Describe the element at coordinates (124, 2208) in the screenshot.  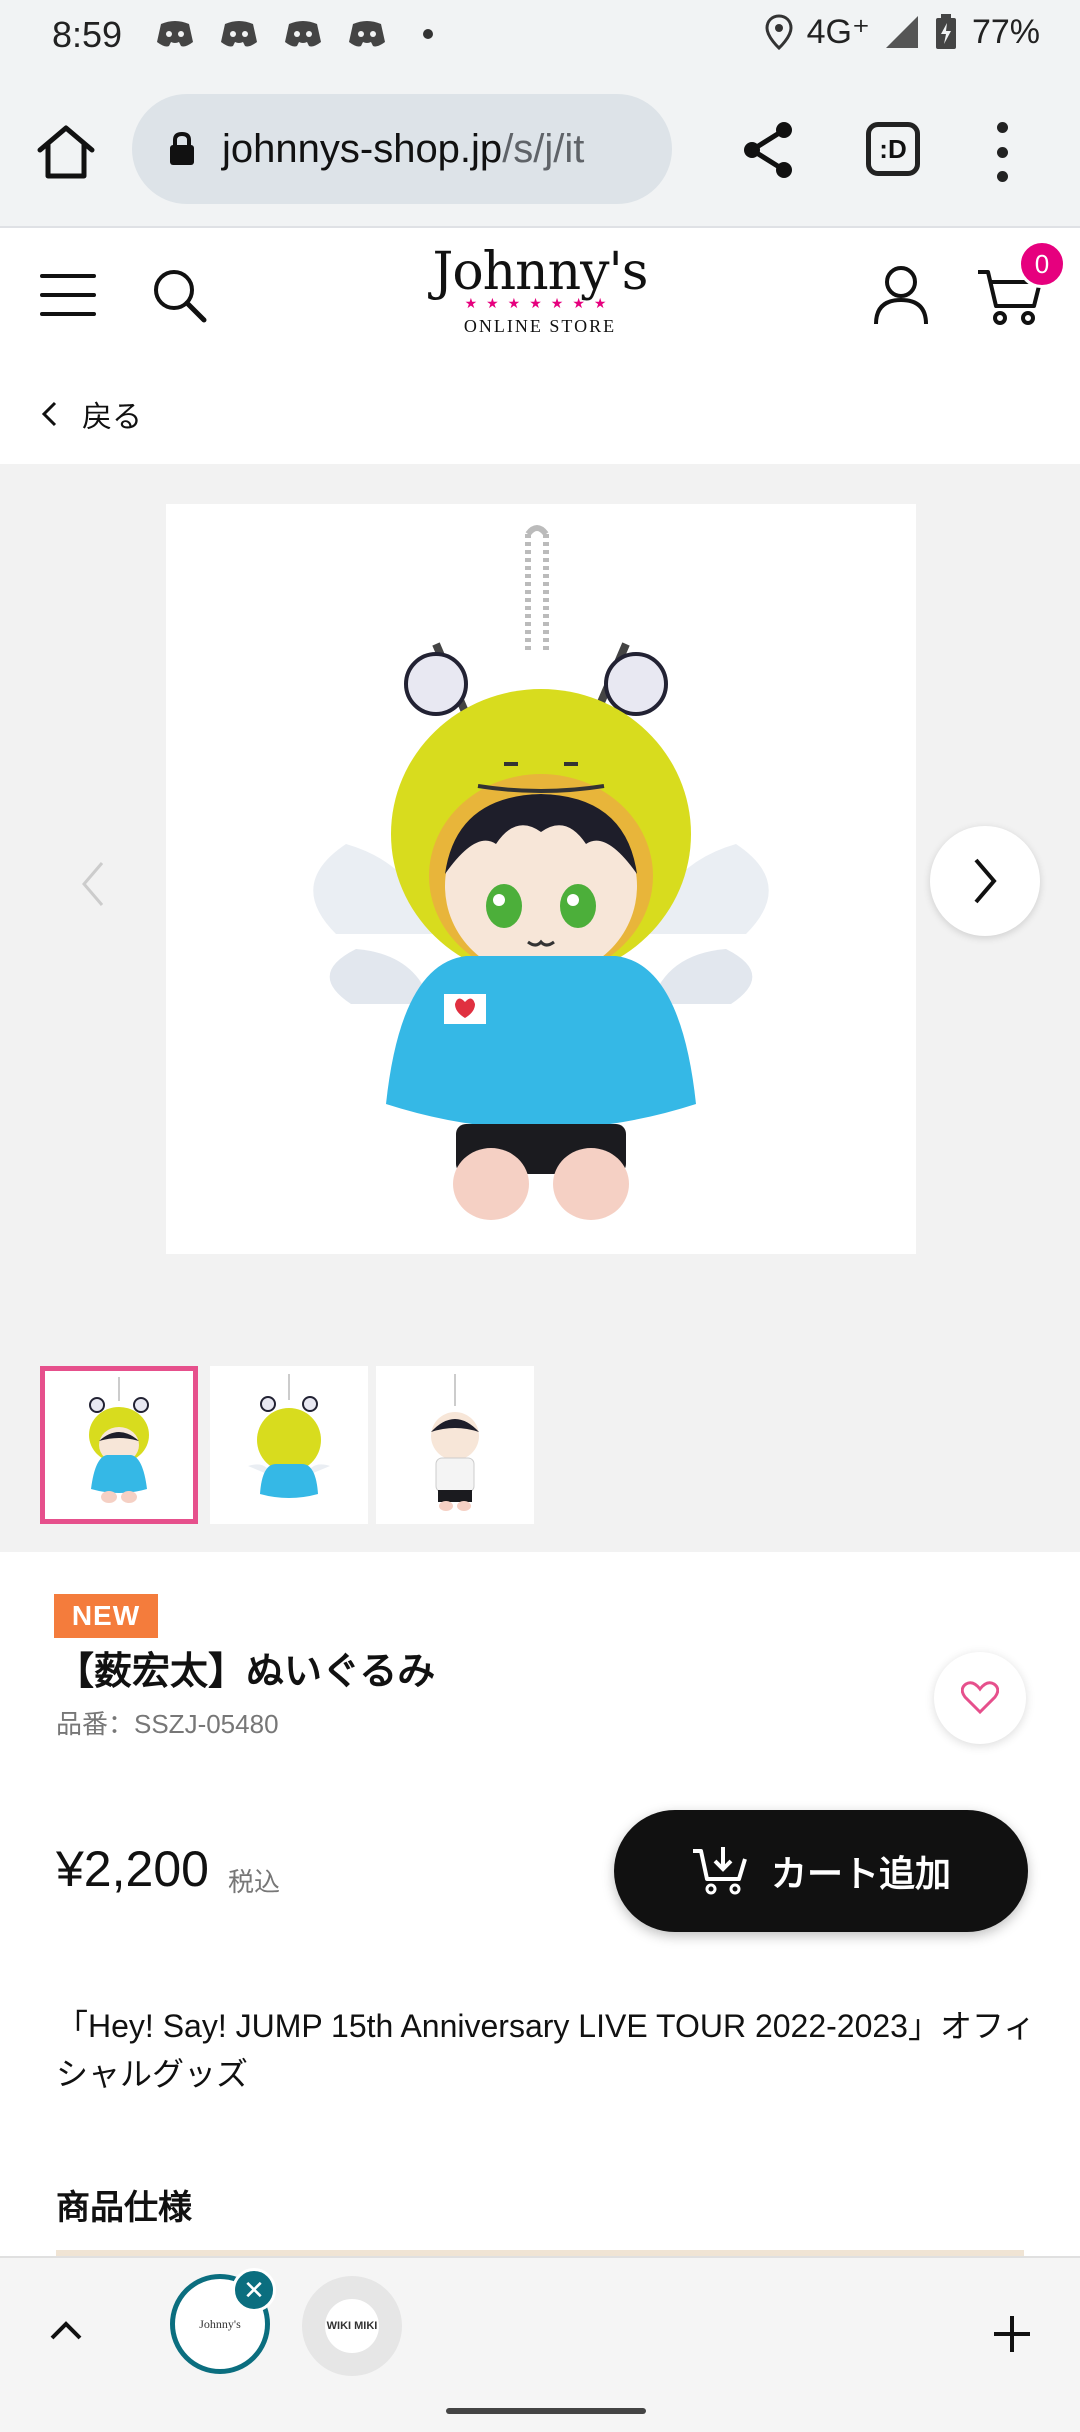
I see `spec-heading: 商品仕様` at that location.